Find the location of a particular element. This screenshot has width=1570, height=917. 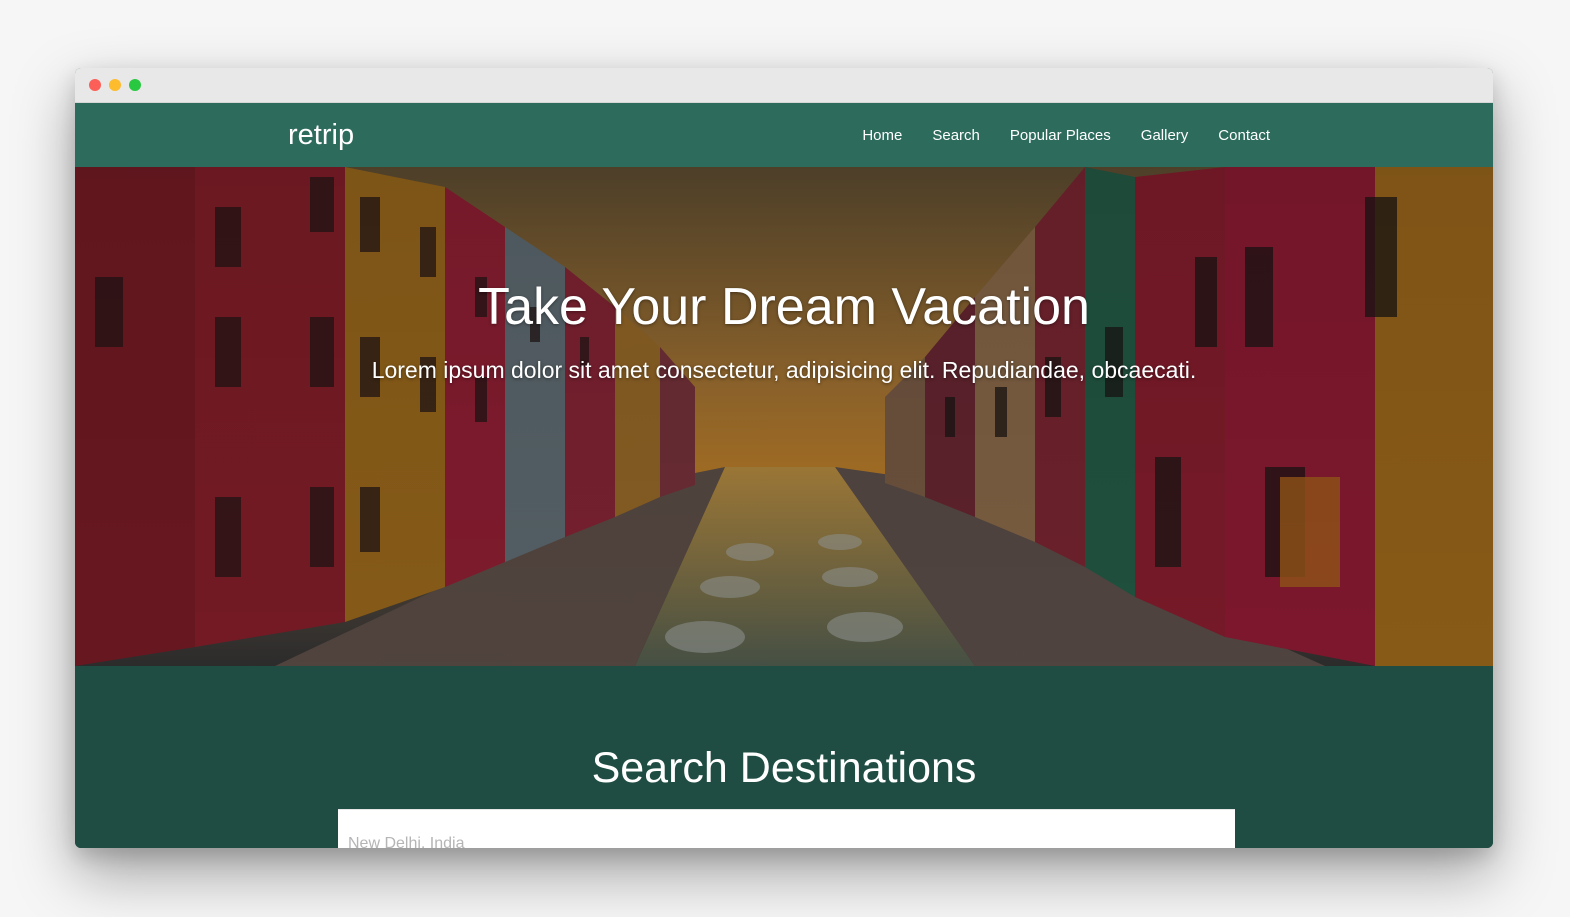

close-window-button is located at coordinates (95, 85).